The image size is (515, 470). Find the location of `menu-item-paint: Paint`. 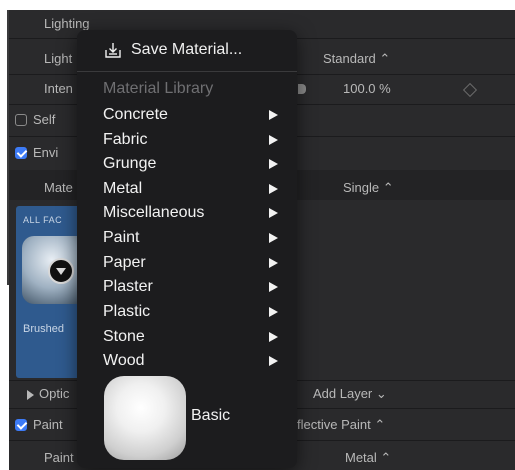

menu-item-paint: Paint is located at coordinates (193, 238).